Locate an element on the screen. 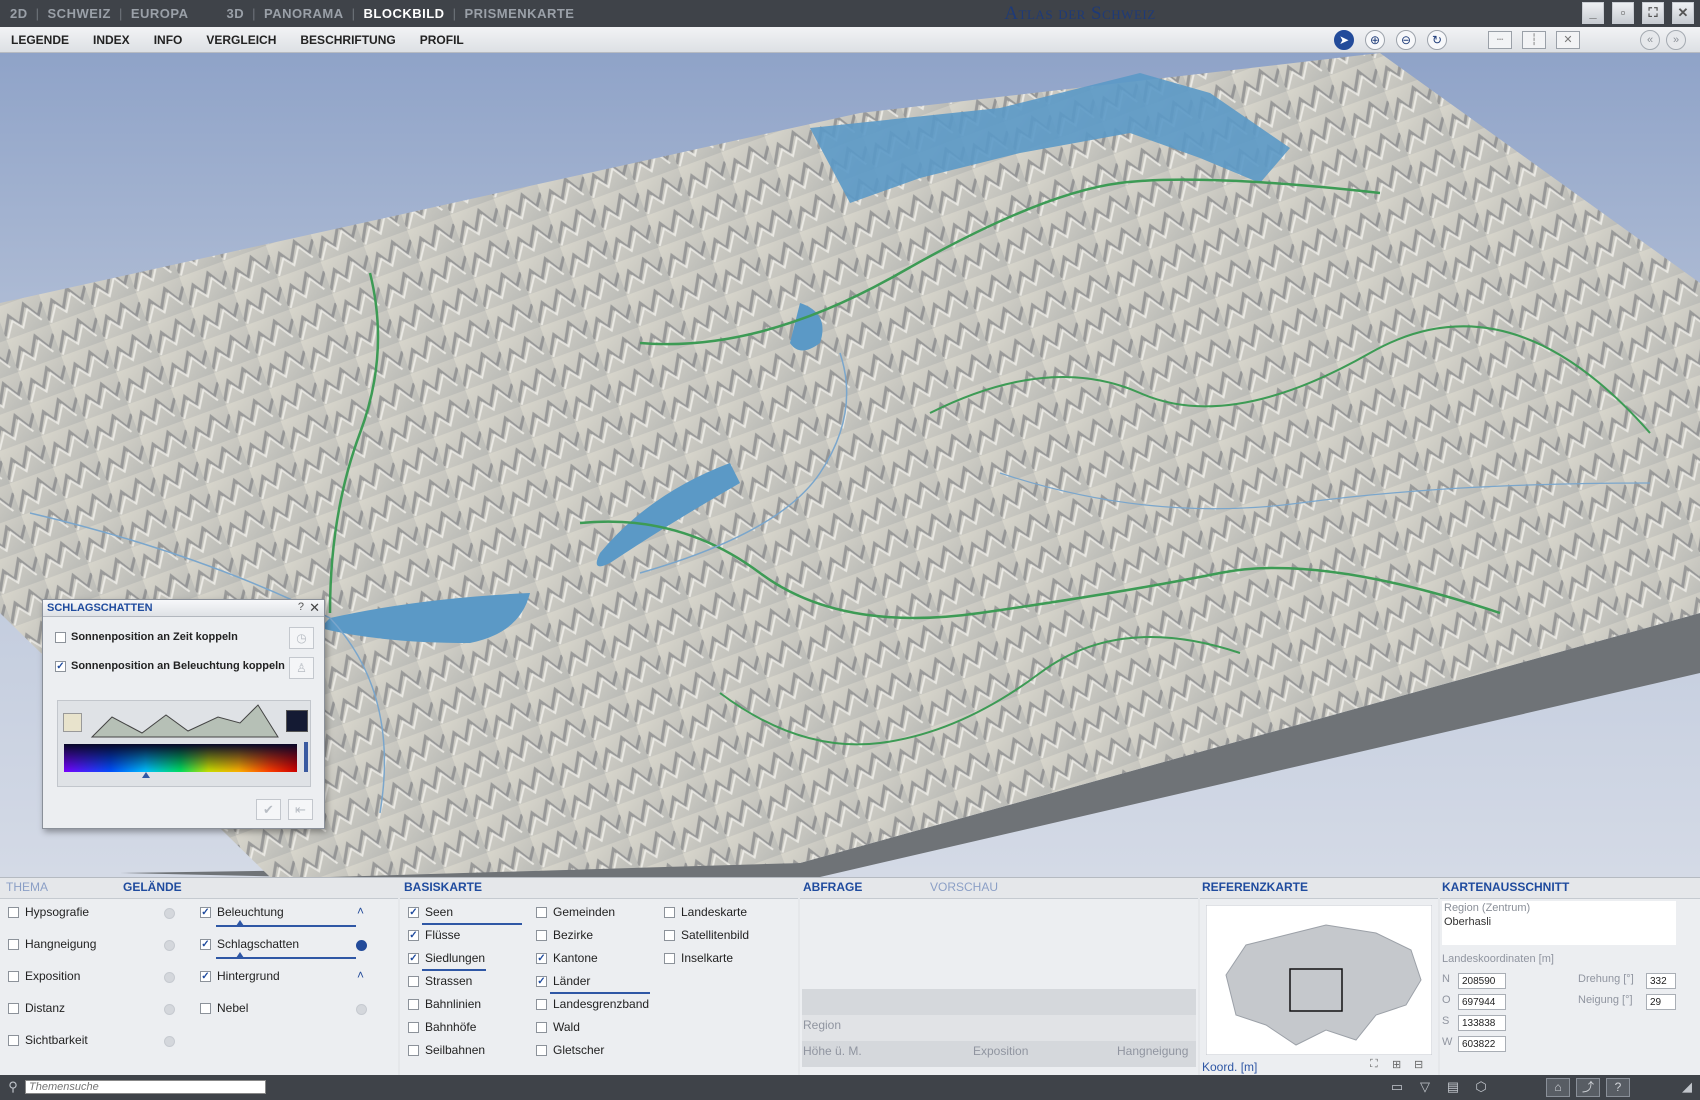 This screenshot has width=1700, height=1100. menu-info: INFO is located at coordinates (168, 40).